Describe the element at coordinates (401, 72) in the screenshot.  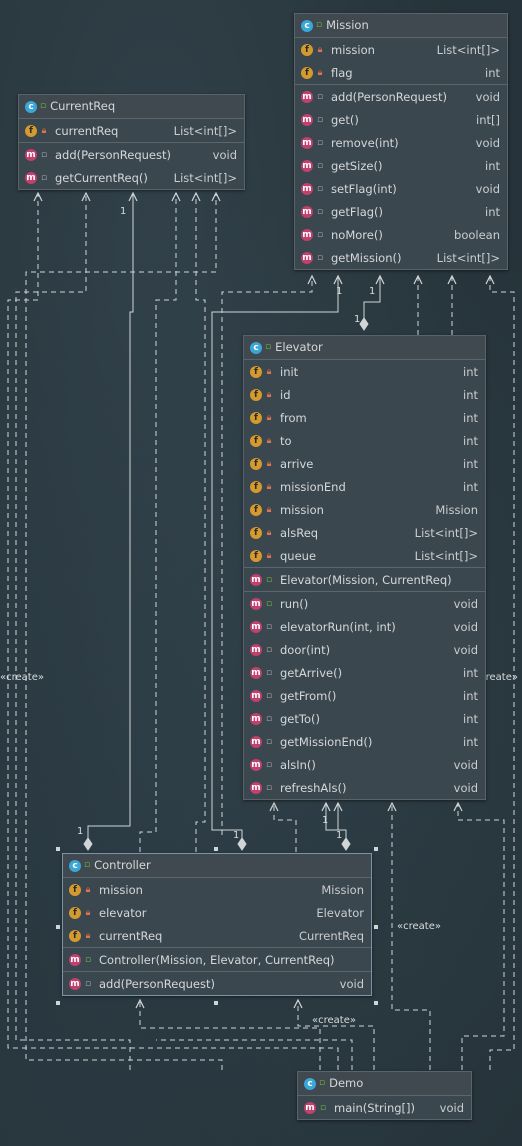
I see `field-row: f 🔒︎ flag int` at that location.